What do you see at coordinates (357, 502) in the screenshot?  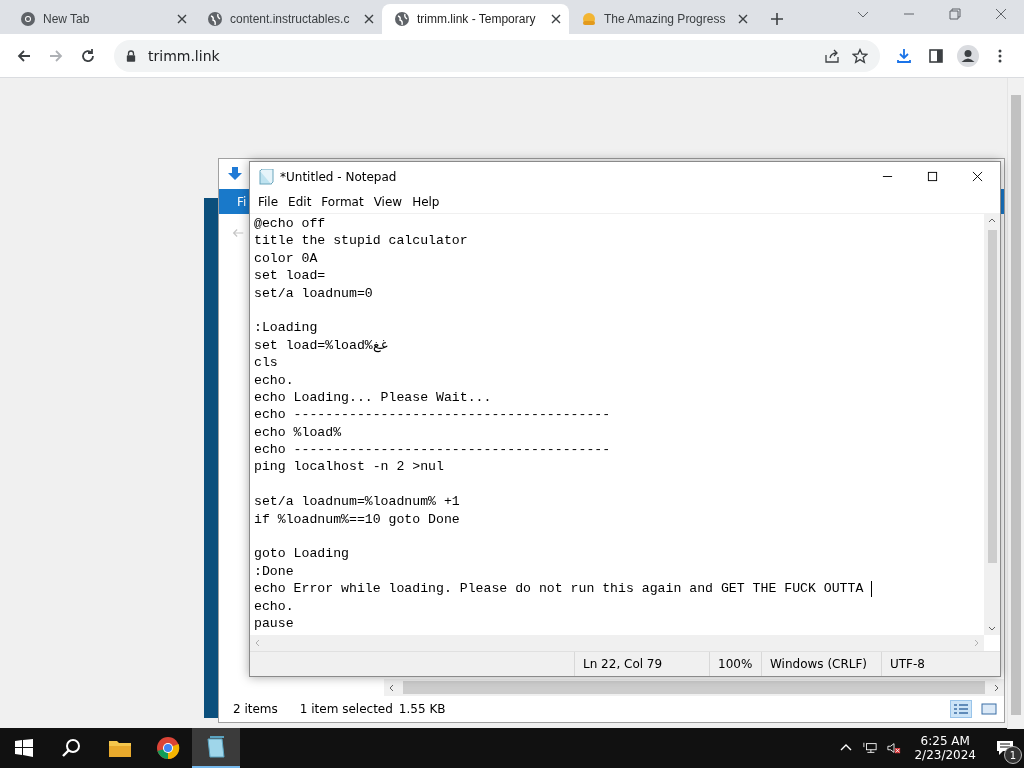 I see `code-line: set/a loadnum=%loadnum% +1` at bounding box center [357, 502].